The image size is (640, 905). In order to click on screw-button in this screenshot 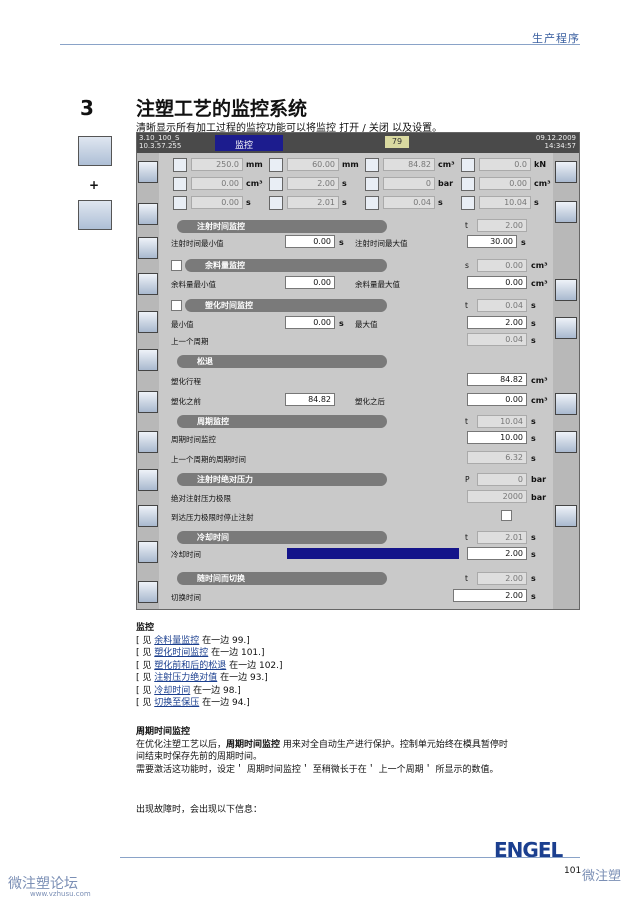, I will do `click(148, 360)`.